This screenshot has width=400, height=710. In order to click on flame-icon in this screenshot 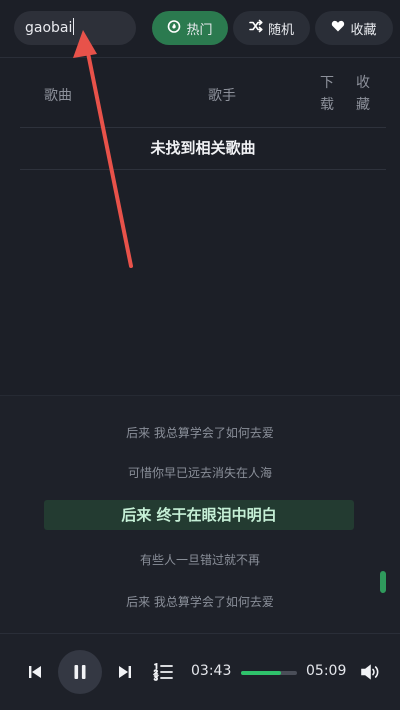, I will do `click(174, 28)`.